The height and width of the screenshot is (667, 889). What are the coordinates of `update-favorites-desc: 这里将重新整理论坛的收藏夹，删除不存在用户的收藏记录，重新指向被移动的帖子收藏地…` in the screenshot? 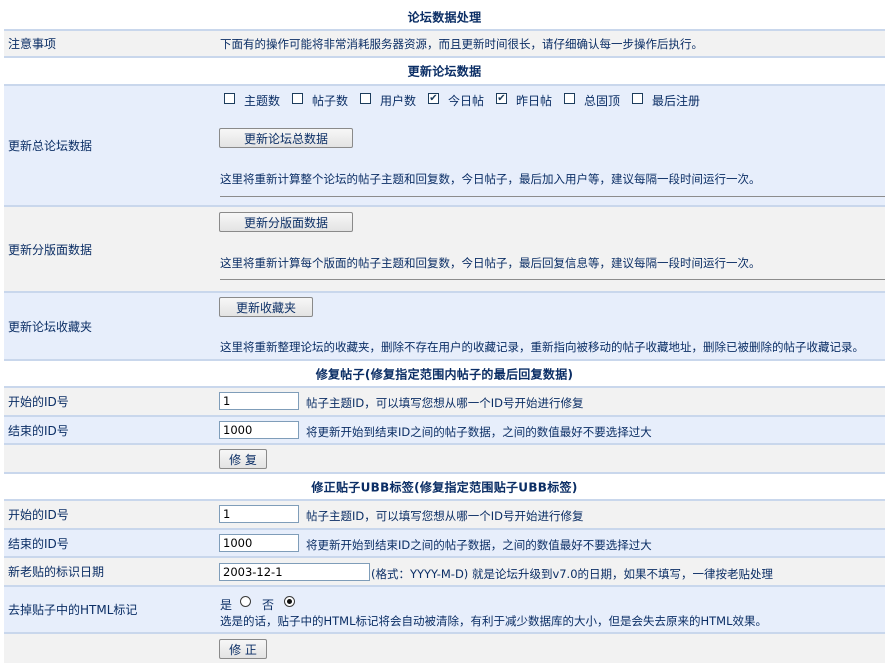 It's located at (542, 347).